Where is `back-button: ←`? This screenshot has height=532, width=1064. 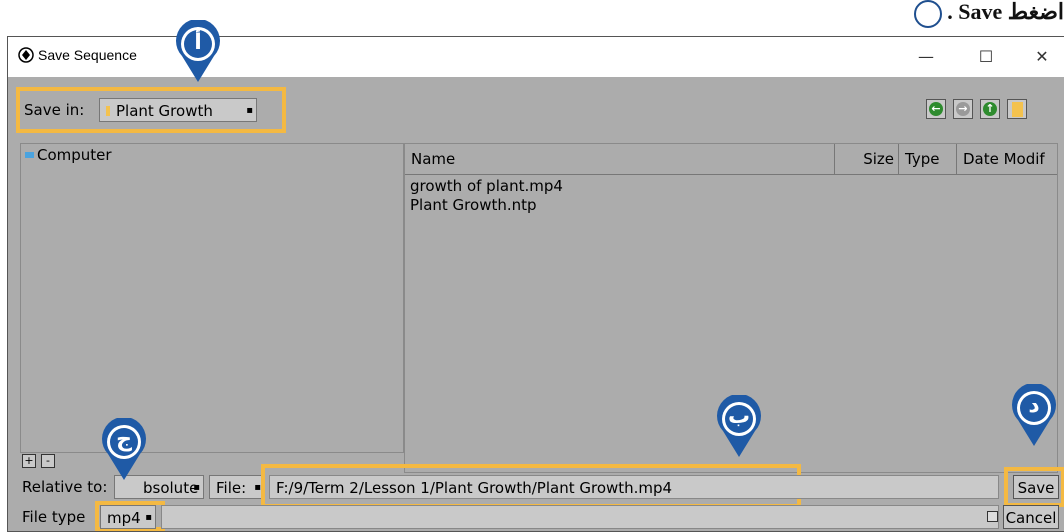
back-button: ← is located at coordinates (936, 109).